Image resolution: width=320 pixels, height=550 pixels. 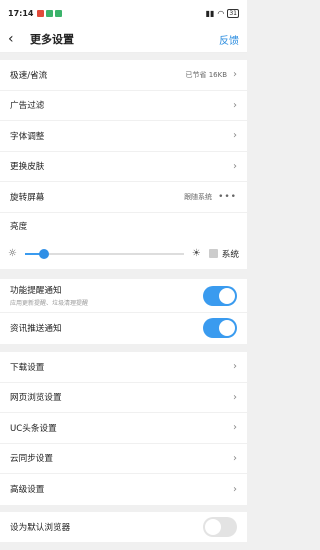 I want to click on back-arrow-icon: ‹, so click(x=17, y=39).